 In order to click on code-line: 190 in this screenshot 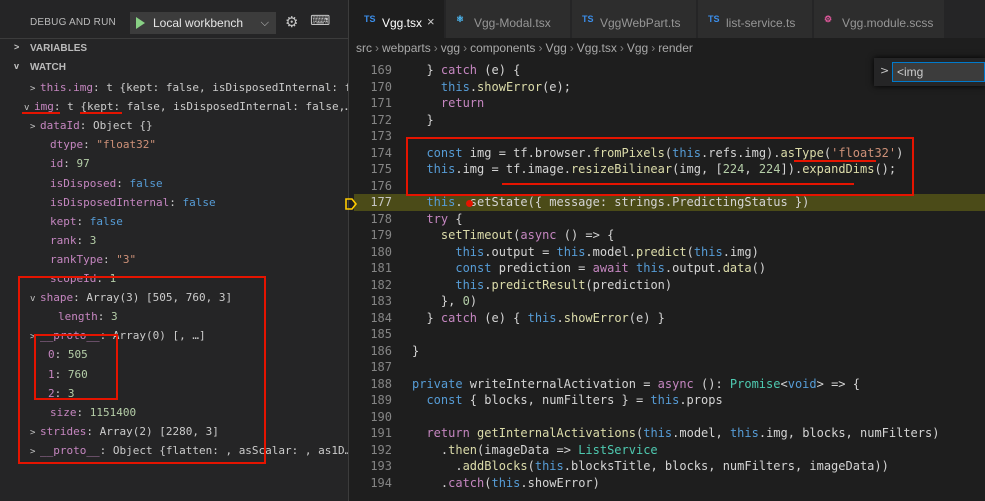, I will do `click(669, 417)`.